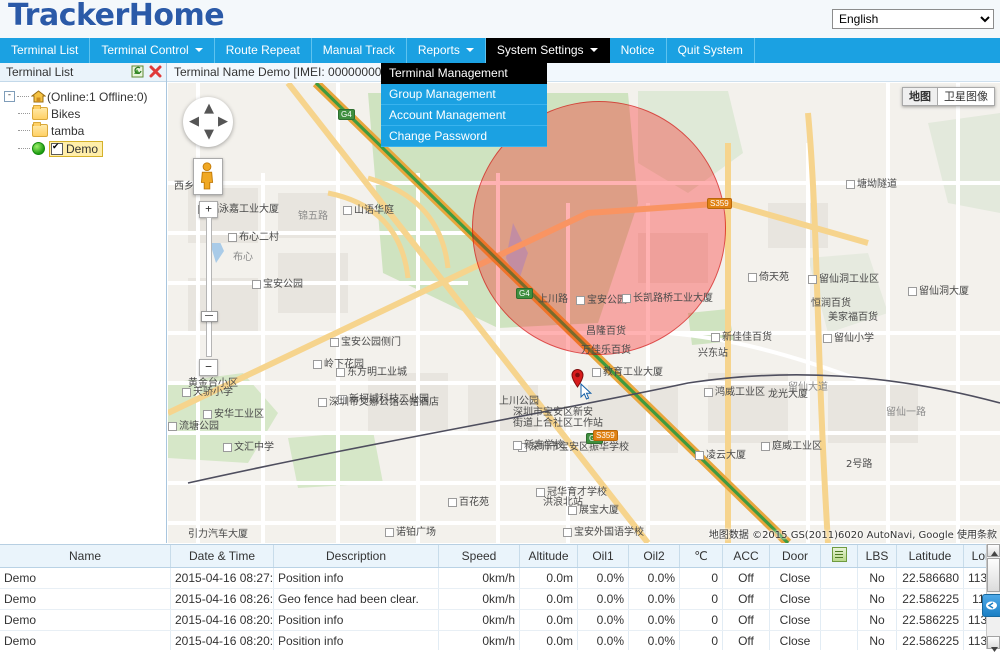 The width and height of the screenshot is (1000, 655). Describe the element at coordinates (82, 149) in the screenshot. I see `device-label: Demo` at that location.